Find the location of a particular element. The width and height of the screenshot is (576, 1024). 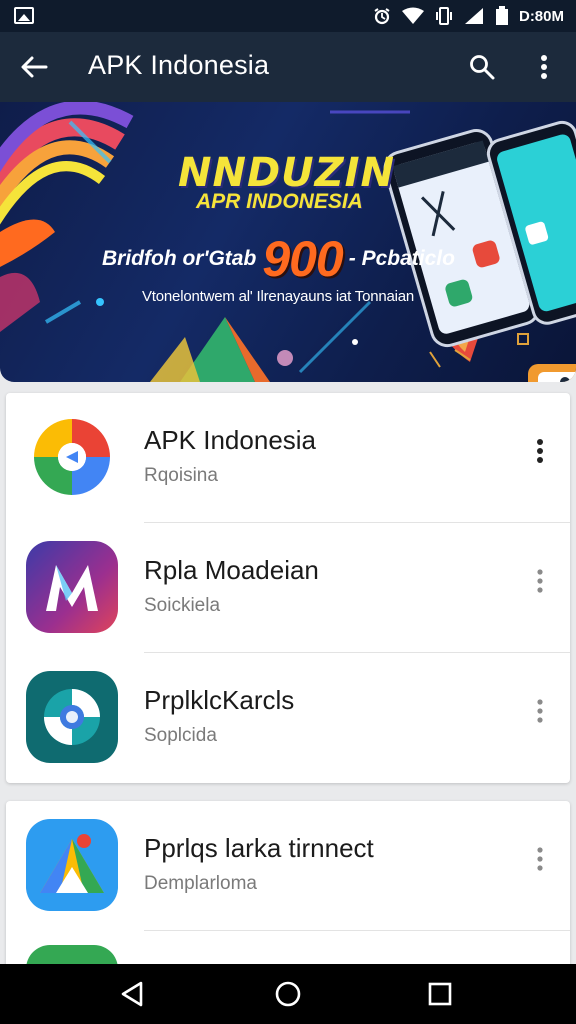

back-arrow-icon is located at coordinates (34, 67).